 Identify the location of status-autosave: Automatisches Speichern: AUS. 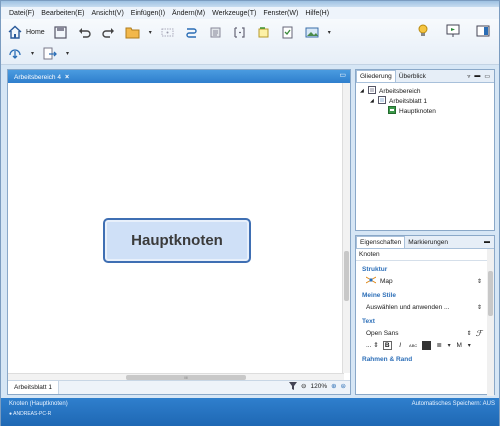
(453, 404).